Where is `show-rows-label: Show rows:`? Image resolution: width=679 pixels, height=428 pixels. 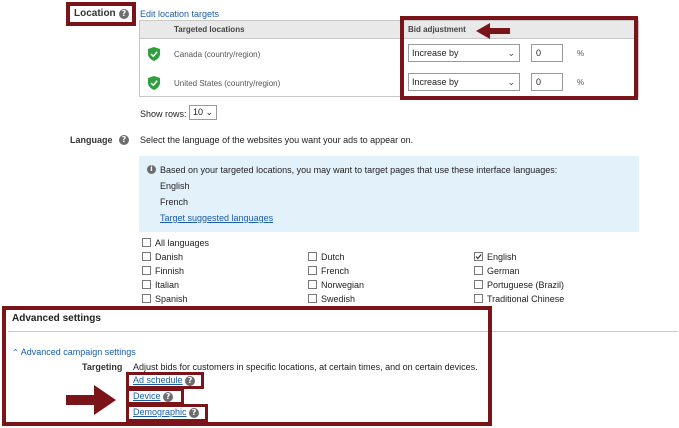
show-rows-label: Show rows: is located at coordinates (163, 114).